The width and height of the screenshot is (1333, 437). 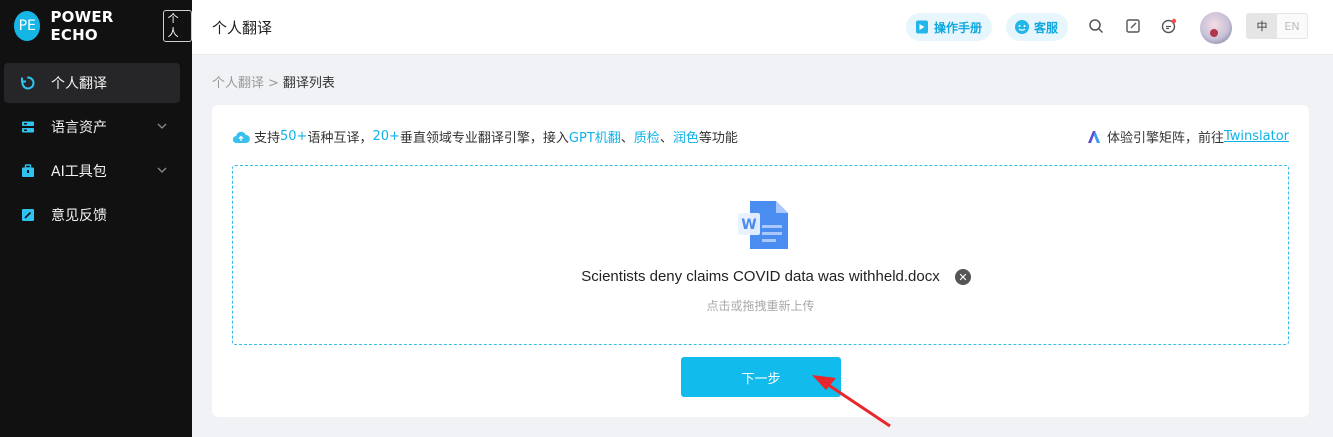 I want to click on sidebar-item-label: AI工具包, so click(x=79, y=172).